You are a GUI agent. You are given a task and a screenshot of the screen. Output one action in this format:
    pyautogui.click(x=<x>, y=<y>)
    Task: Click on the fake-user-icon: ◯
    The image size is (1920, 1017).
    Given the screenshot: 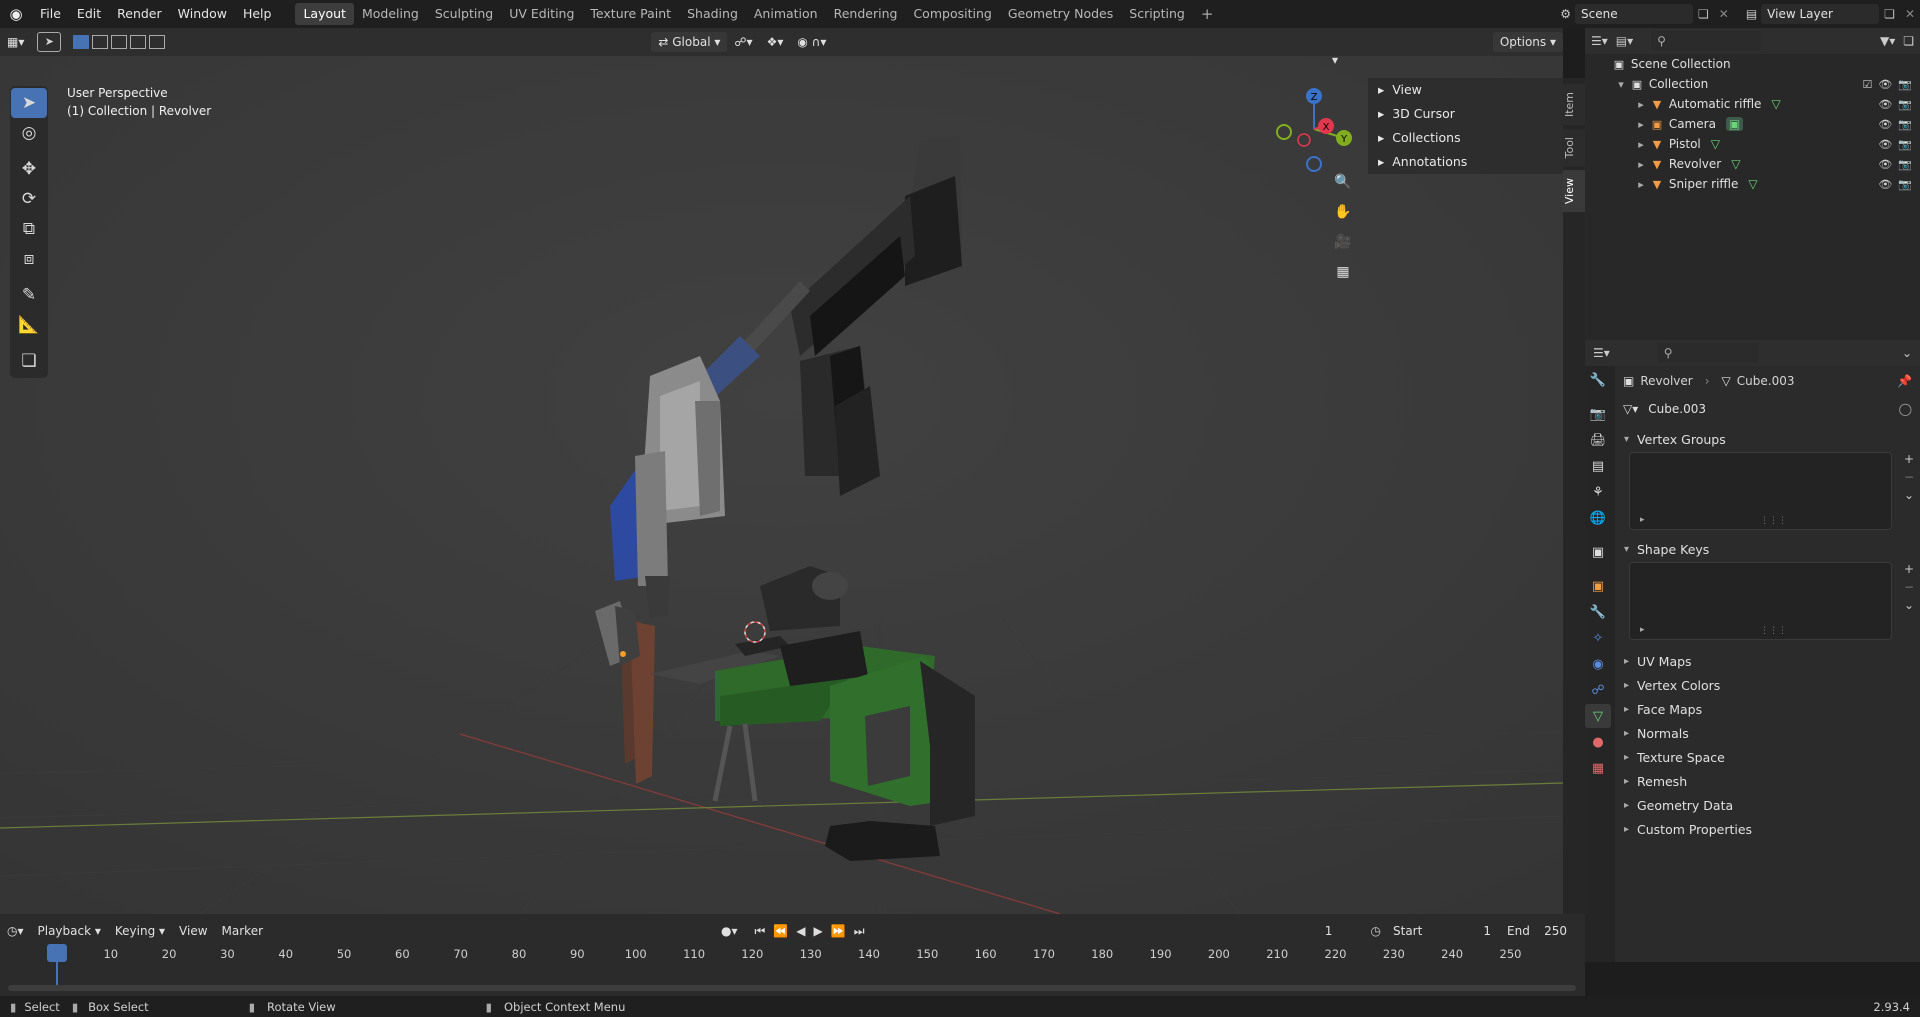 What is the action you would take?
    pyautogui.click(x=1905, y=409)
    